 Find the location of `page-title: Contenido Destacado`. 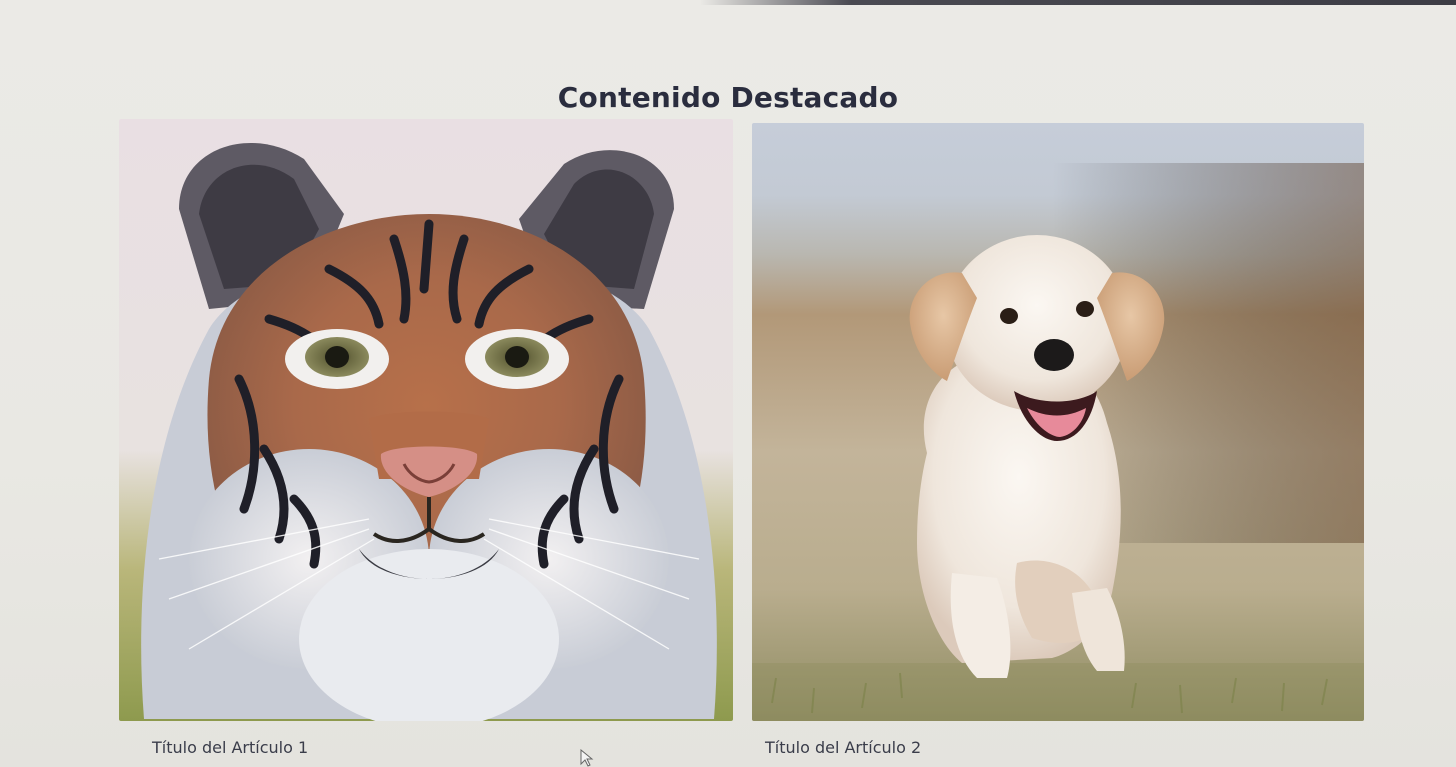

page-title: Contenido Destacado is located at coordinates (728, 97).